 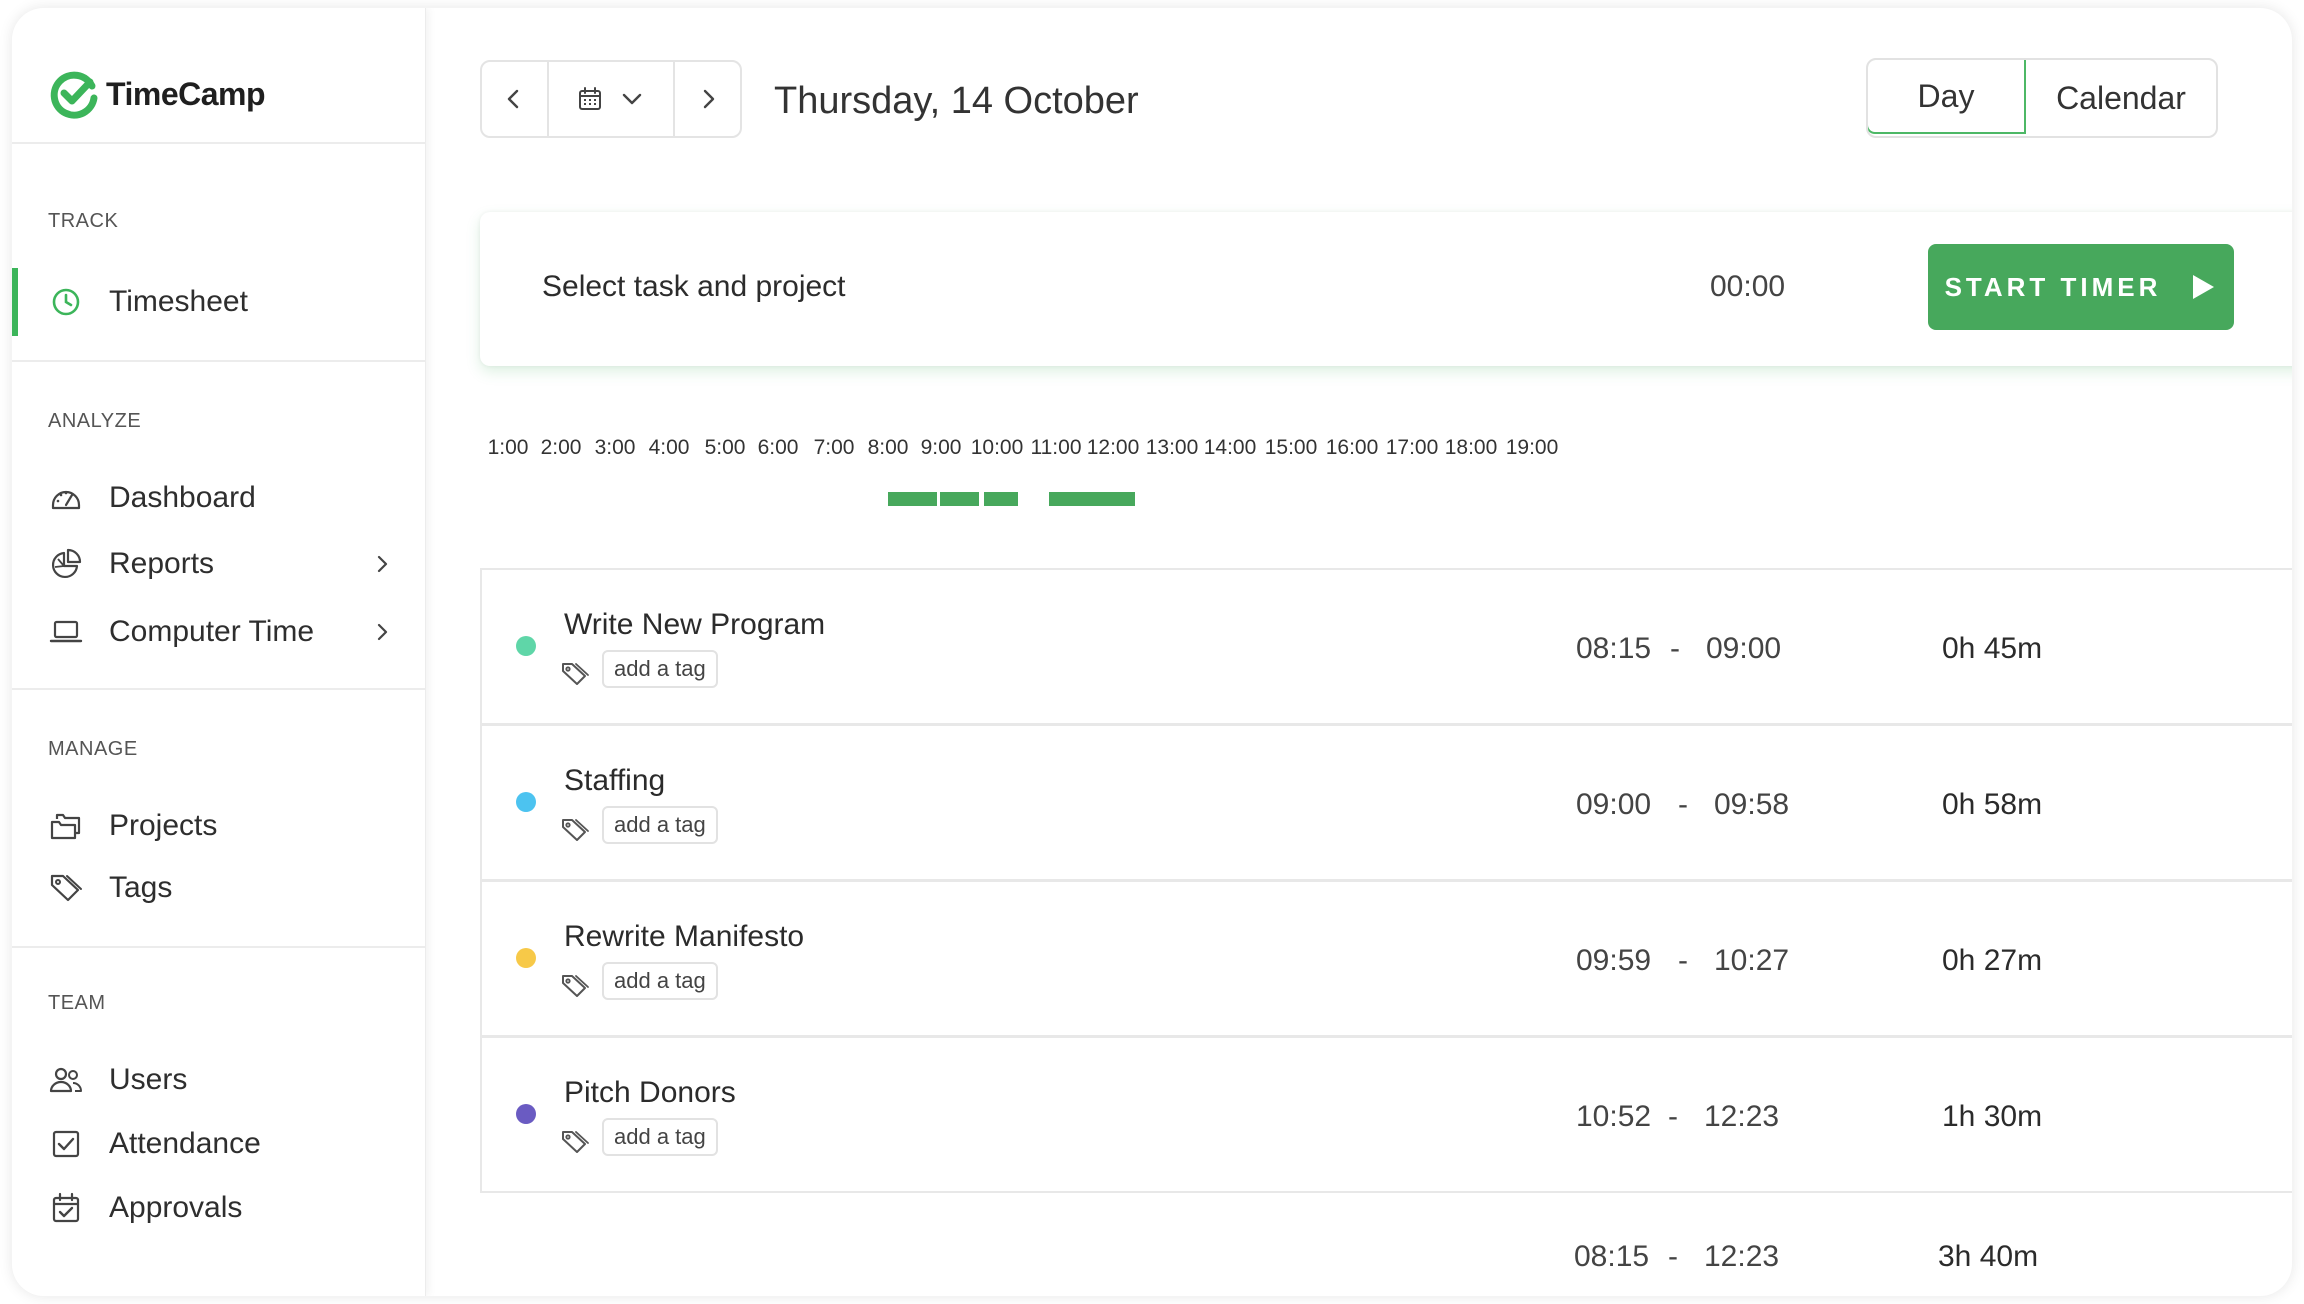 What do you see at coordinates (219, 888) in the screenshot?
I see `sidebar-item-tags: Tags` at bounding box center [219, 888].